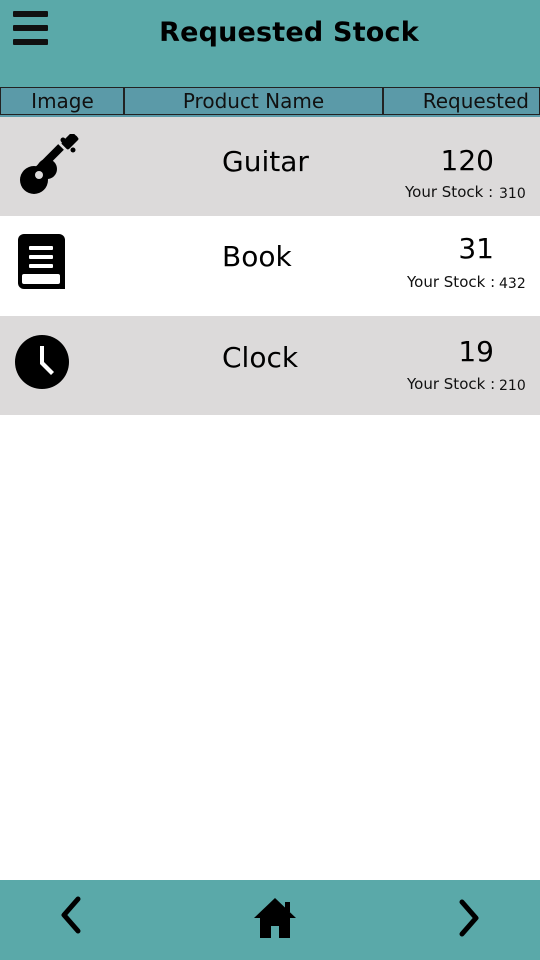  Describe the element at coordinates (476, 248) in the screenshot. I see `requested-quantity: 31` at that location.